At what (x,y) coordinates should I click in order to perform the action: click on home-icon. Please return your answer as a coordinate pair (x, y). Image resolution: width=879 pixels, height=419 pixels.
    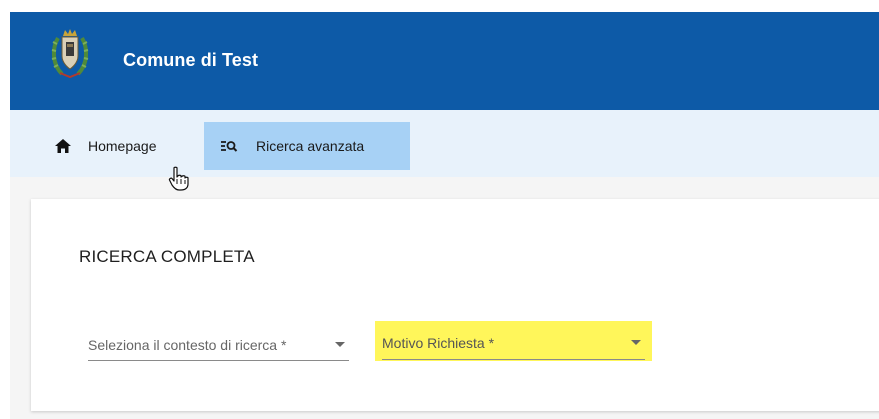
    Looking at the image, I should click on (63, 146).